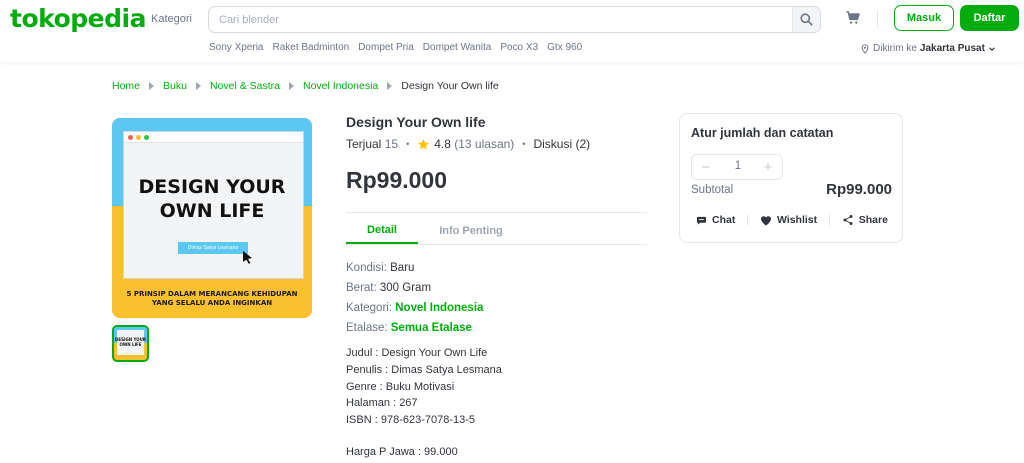  I want to click on subtotal-value: Rp99.000, so click(859, 189).